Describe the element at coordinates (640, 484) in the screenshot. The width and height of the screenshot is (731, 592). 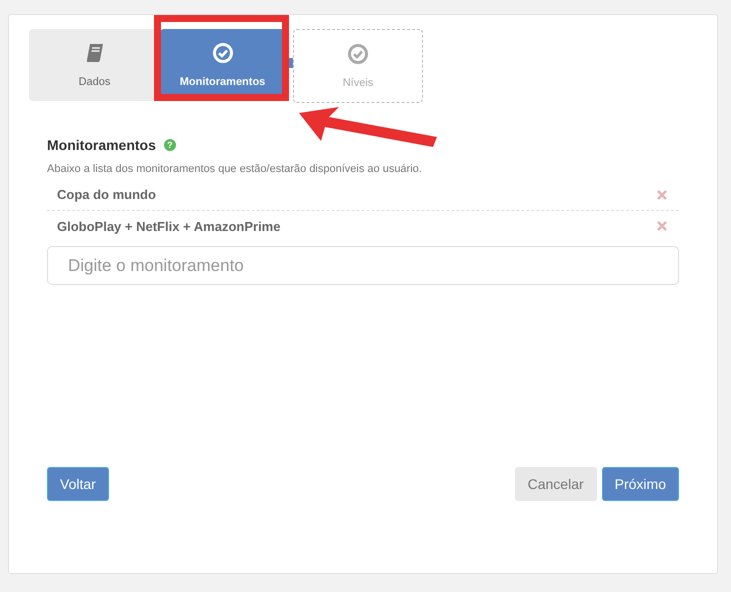
I see `next-button: Próximo` at that location.